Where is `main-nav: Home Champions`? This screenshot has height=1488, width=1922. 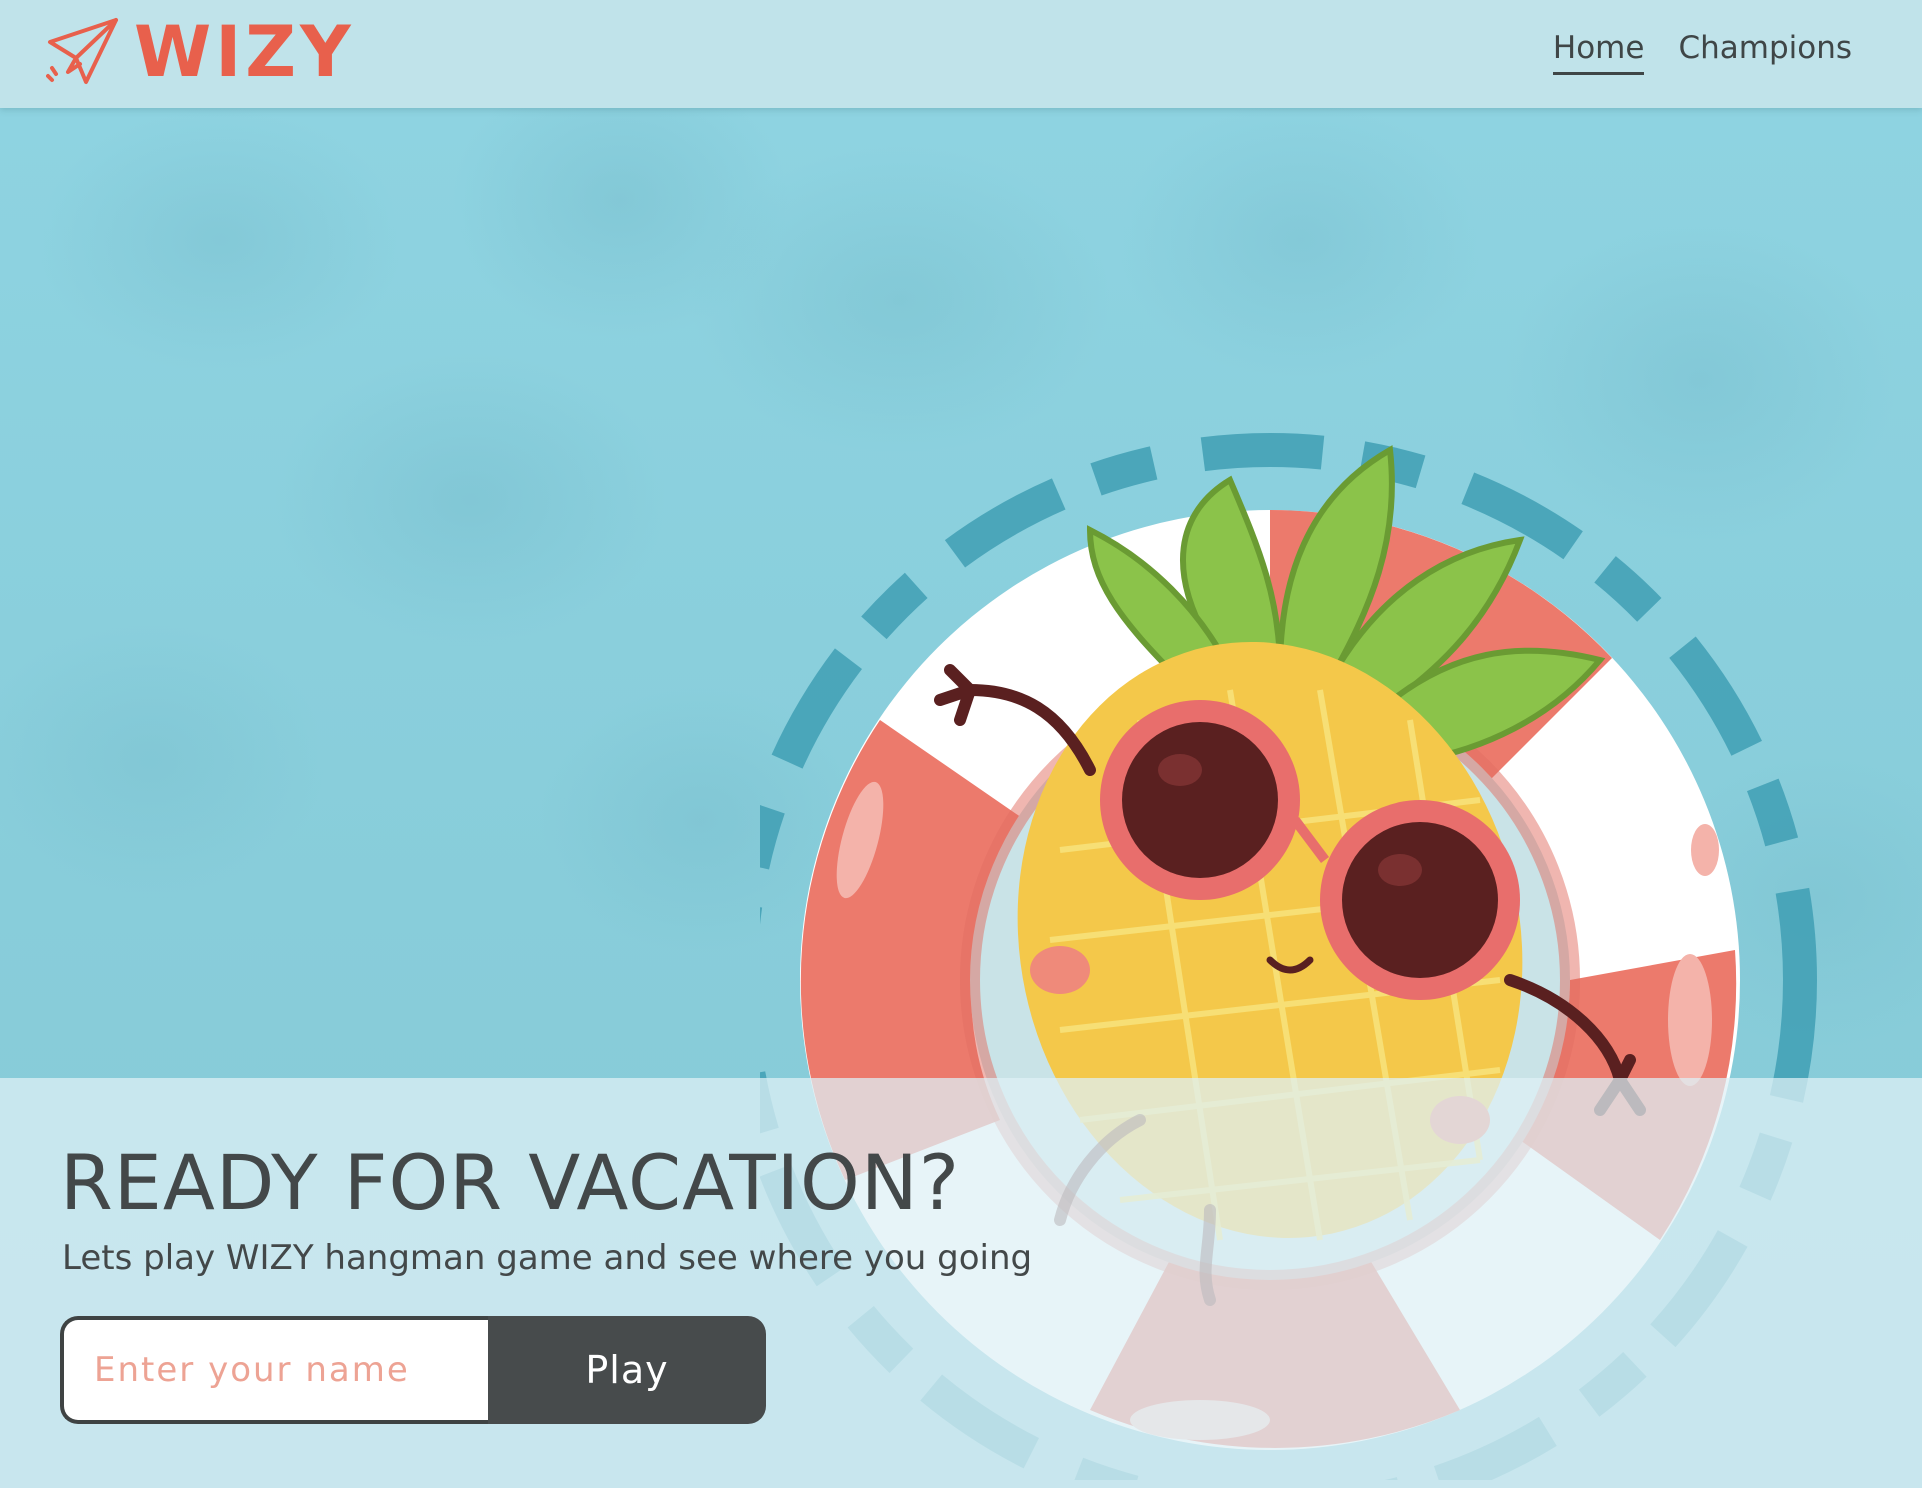 main-nav: Home Champions is located at coordinates (1702, 52).